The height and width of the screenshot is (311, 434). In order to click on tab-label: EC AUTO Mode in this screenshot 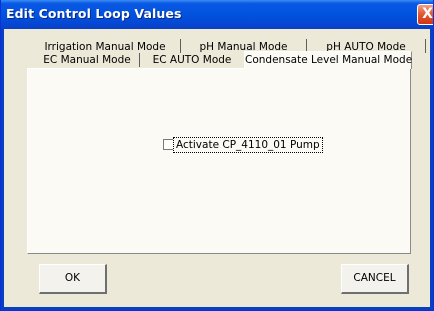, I will do `click(192, 60)`.